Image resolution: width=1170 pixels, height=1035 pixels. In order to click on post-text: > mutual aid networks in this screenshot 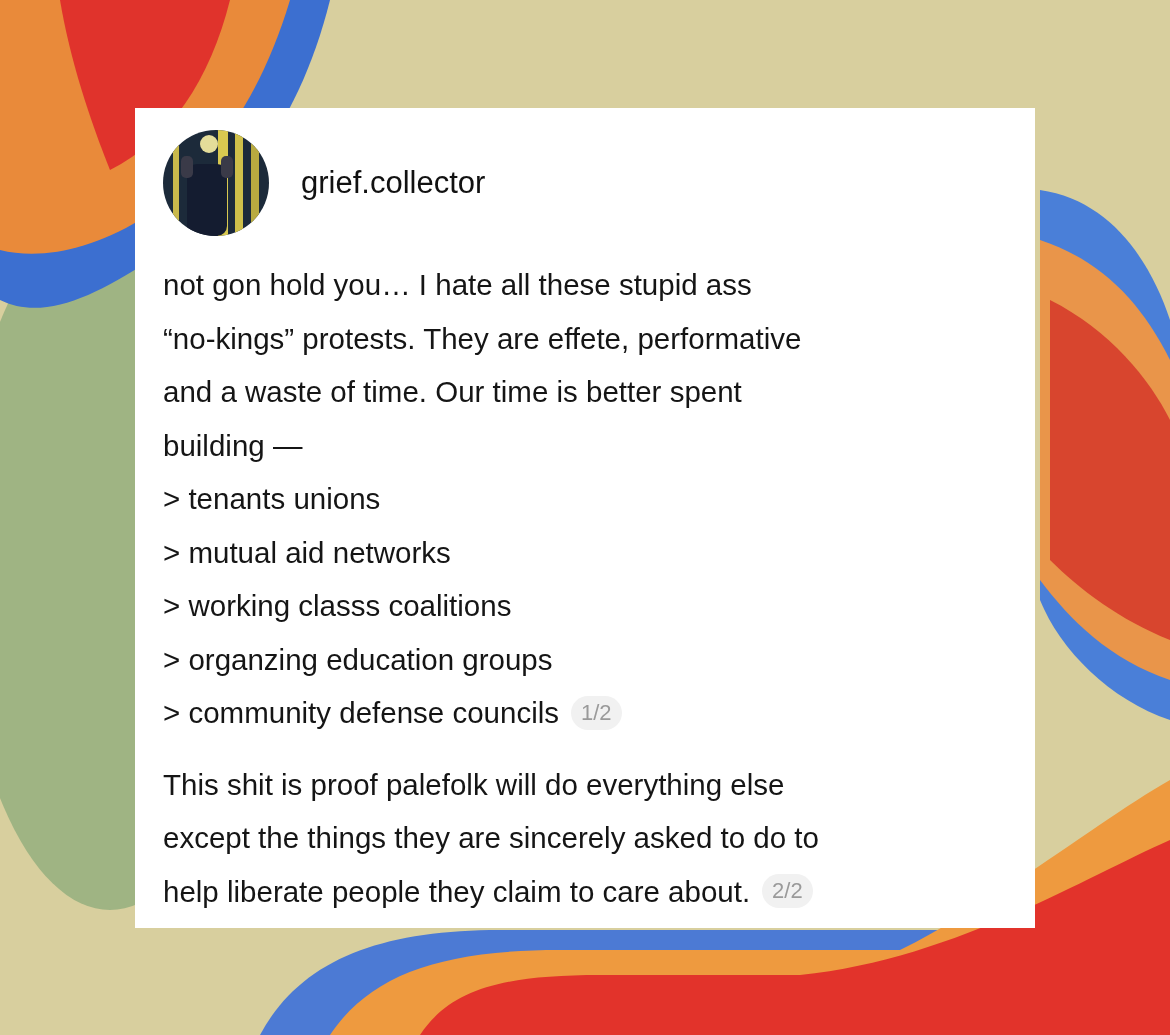, I will do `click(307, 552)`.